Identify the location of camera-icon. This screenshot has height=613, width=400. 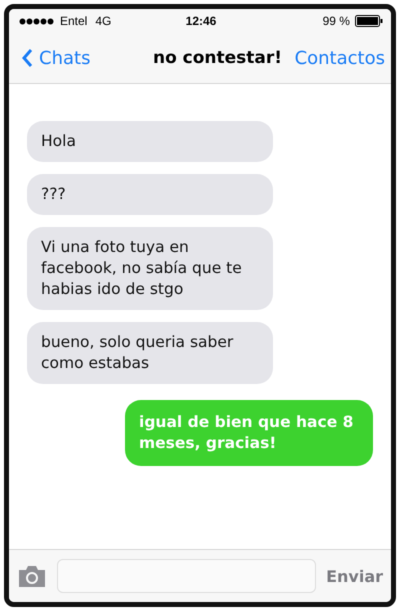
(32, 576).